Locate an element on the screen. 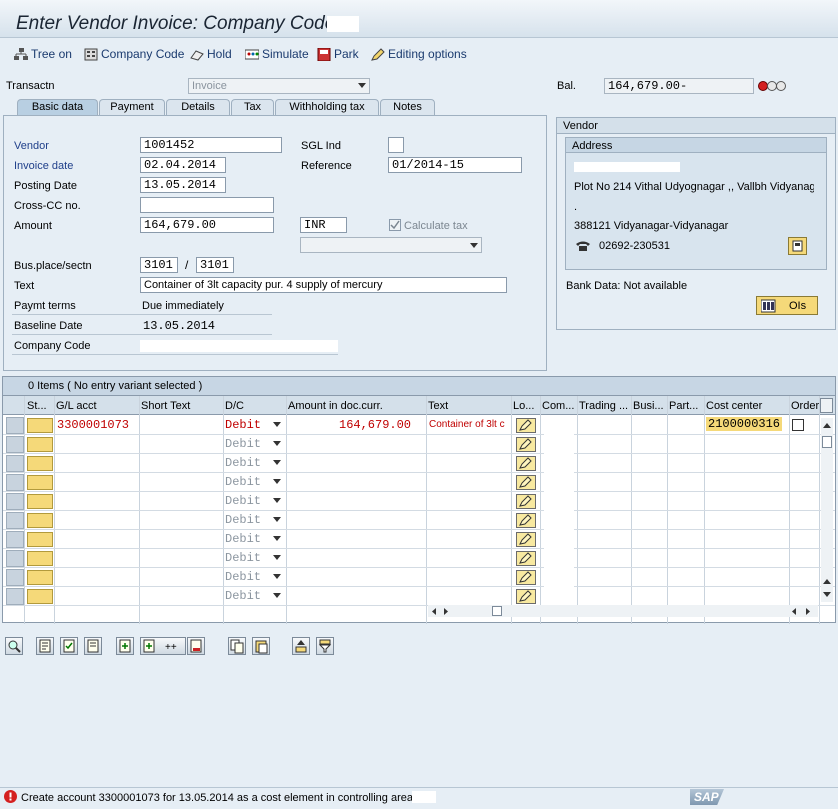  section-field: 3101 is located at coordinates (215, 265).